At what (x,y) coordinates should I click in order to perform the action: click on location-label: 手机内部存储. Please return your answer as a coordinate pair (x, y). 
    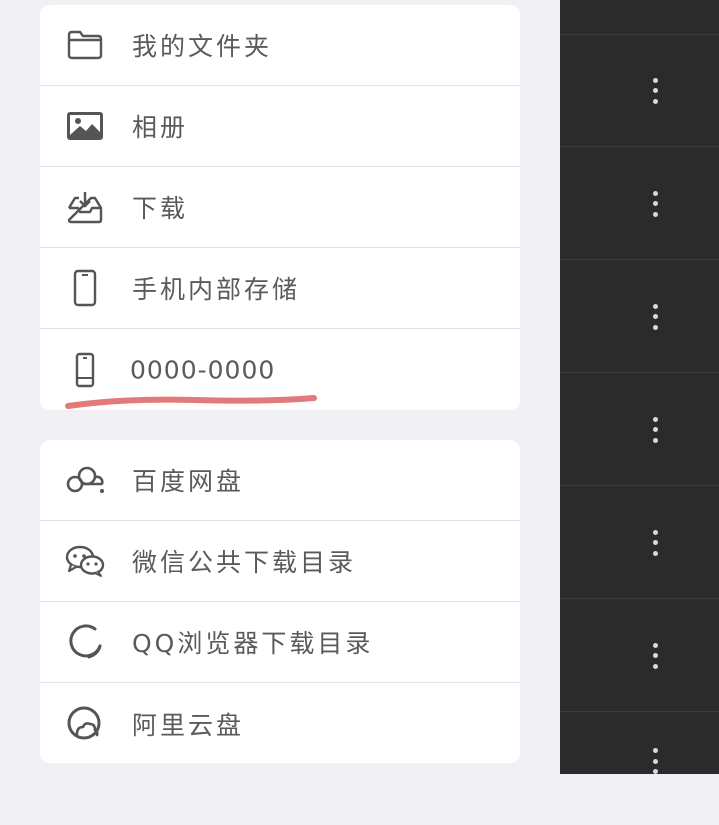
    Looking at the image, I should click on (216, 289).